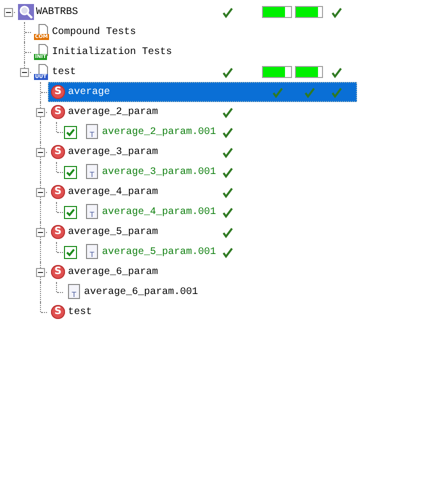  Describe the element at coordinates (89, 92) in the screenshot. I see `tree-item-label: average` at that location.